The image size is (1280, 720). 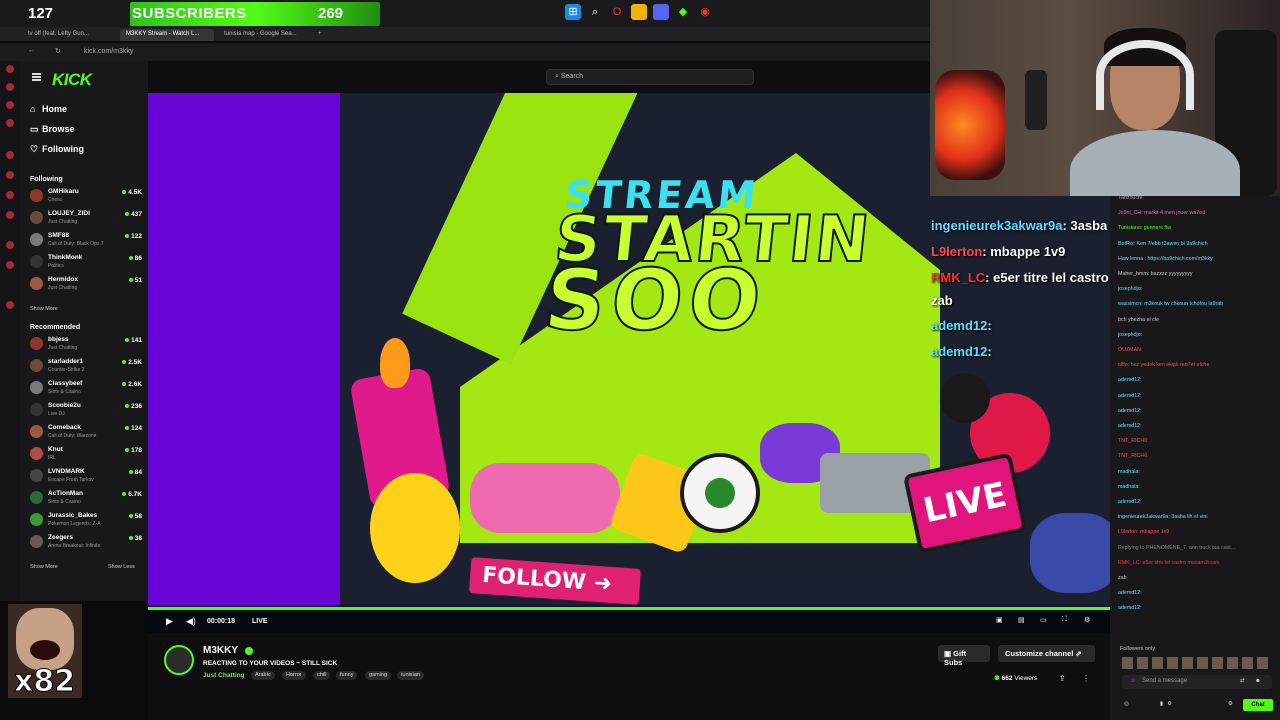 What do you see at coordinates (57, 149) in the screenshot?
I see `nav-following: ♡ Following` at bounding box center [57, 149].